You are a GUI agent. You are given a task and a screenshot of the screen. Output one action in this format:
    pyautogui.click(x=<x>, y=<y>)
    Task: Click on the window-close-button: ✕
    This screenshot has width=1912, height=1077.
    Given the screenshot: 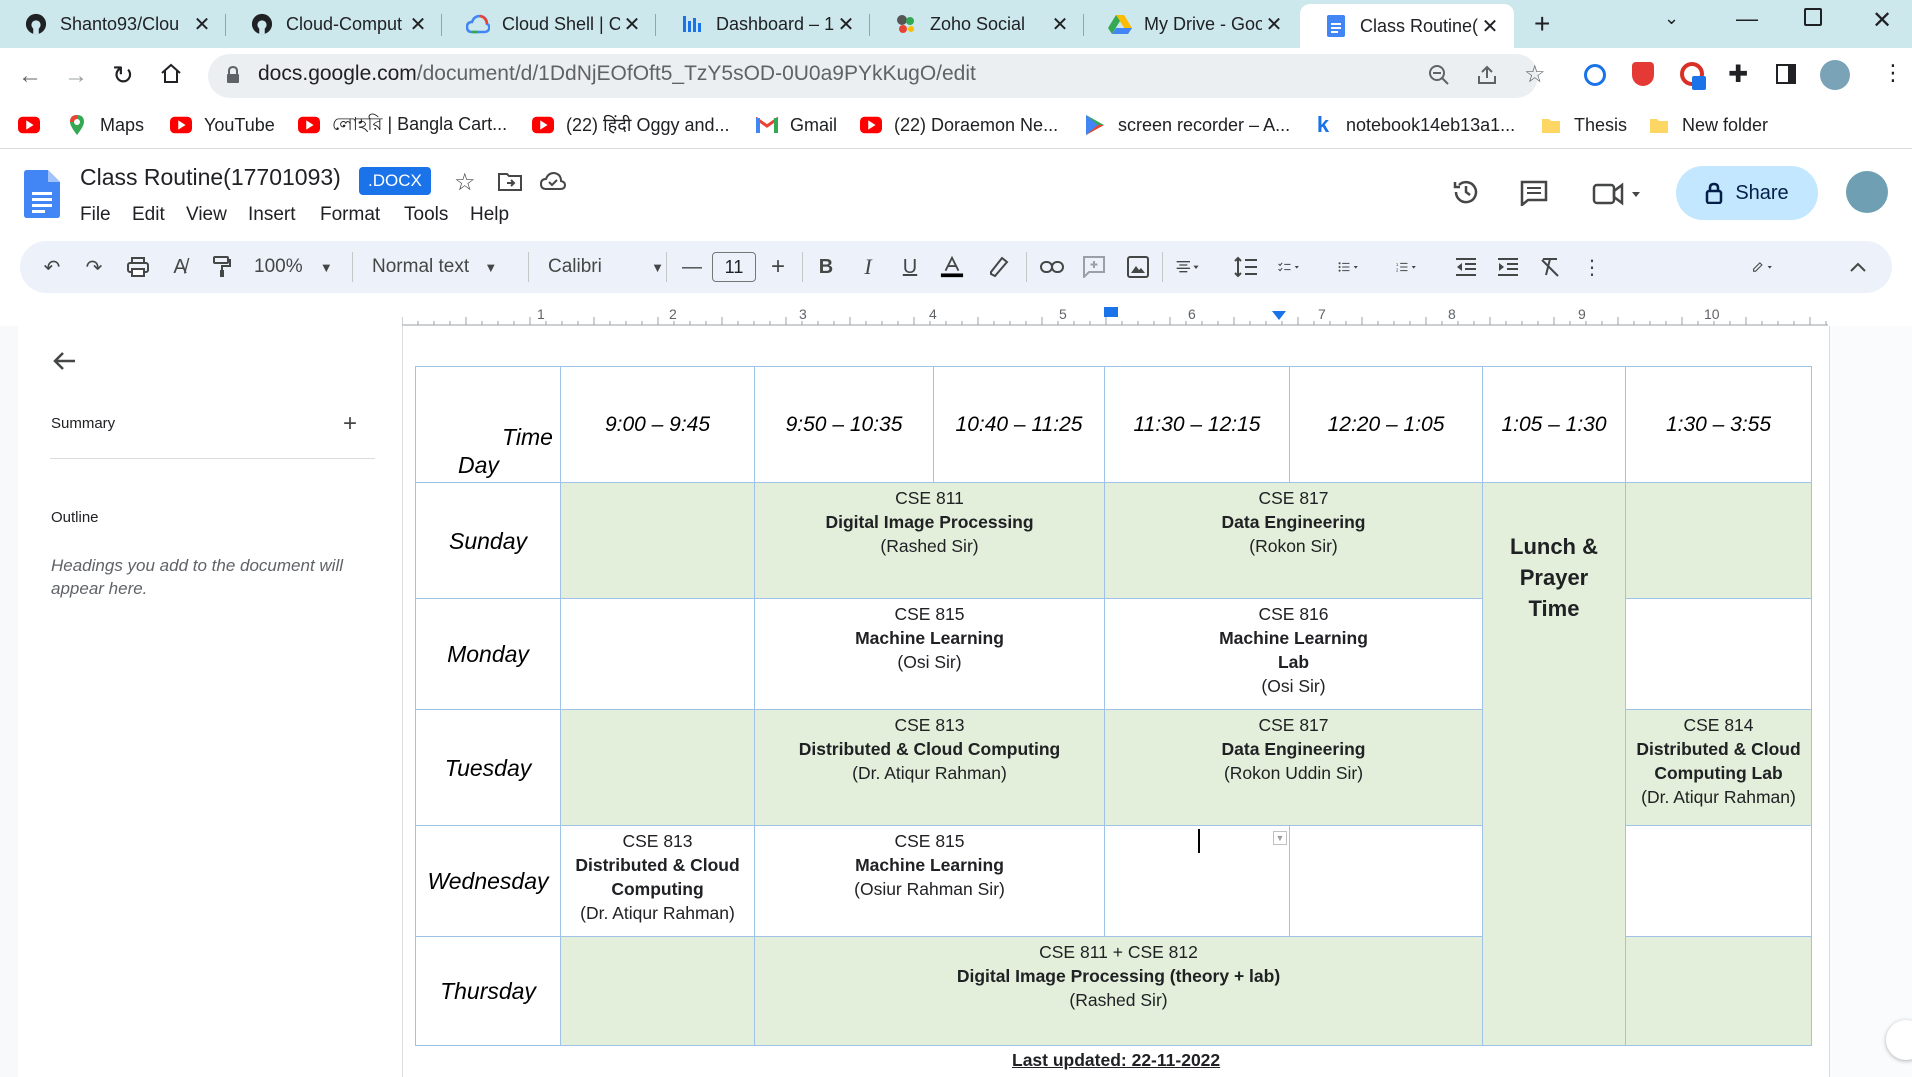 What is the action you would take?
    pyautogui.click(x=1882, y=20)
    